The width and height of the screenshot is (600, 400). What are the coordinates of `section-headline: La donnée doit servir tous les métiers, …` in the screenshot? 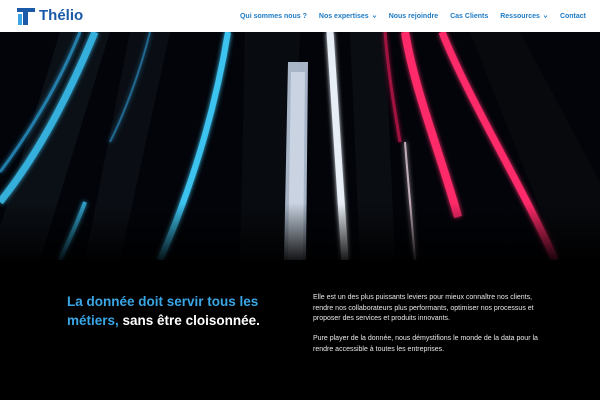 It's located at (177, 311).